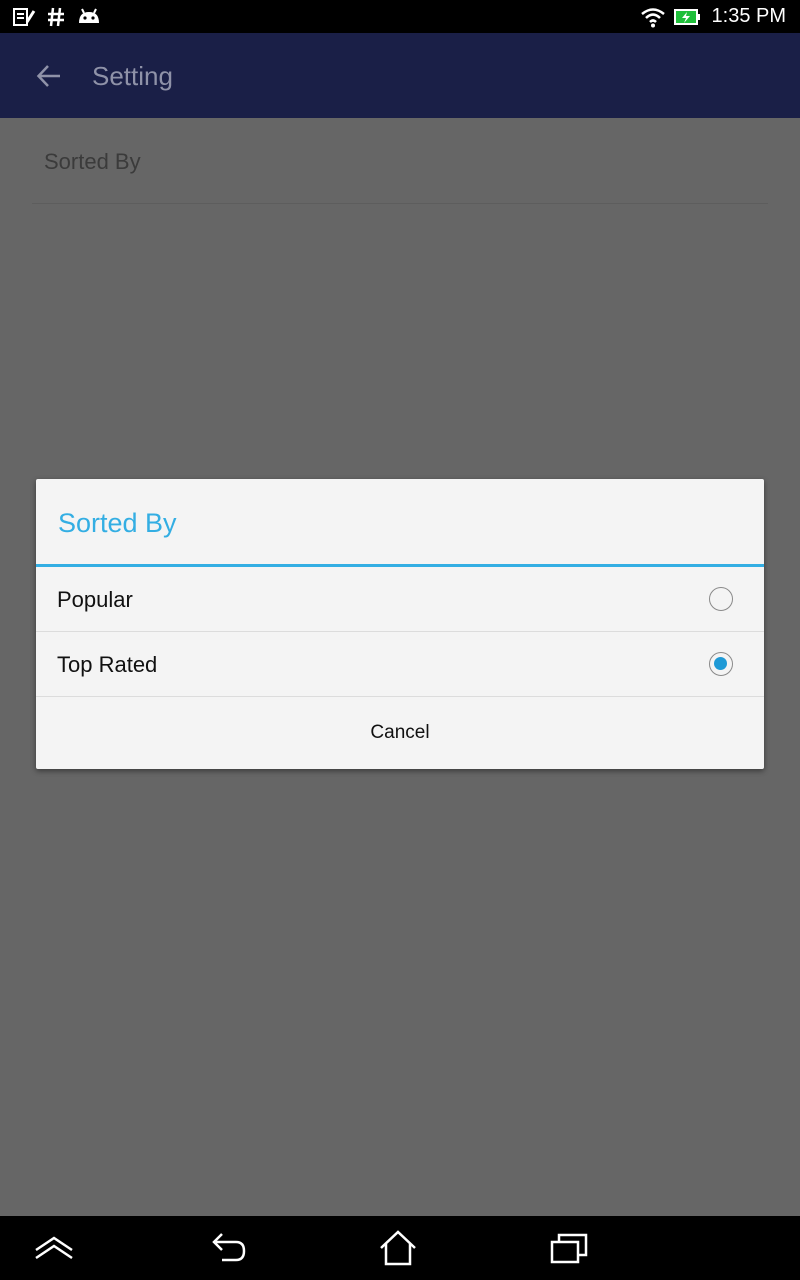 The height and width of the screenshot is (1280, 800). Describe the element at coordinates (748, 16) in the screenshot. I see `clock: 1:35 PM` at that location.